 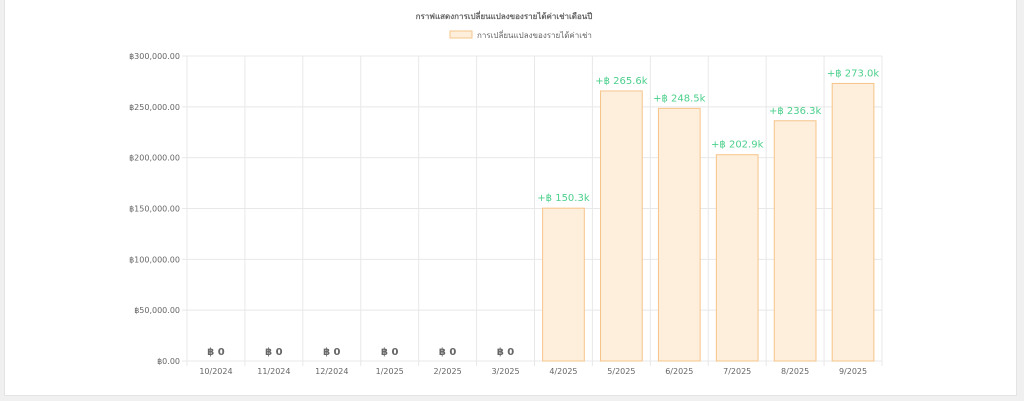 What do you see at coordinates (795, 371) in the screenshot?
I see `x-tick-label: 8/2025` at bounding box center [795, 371].